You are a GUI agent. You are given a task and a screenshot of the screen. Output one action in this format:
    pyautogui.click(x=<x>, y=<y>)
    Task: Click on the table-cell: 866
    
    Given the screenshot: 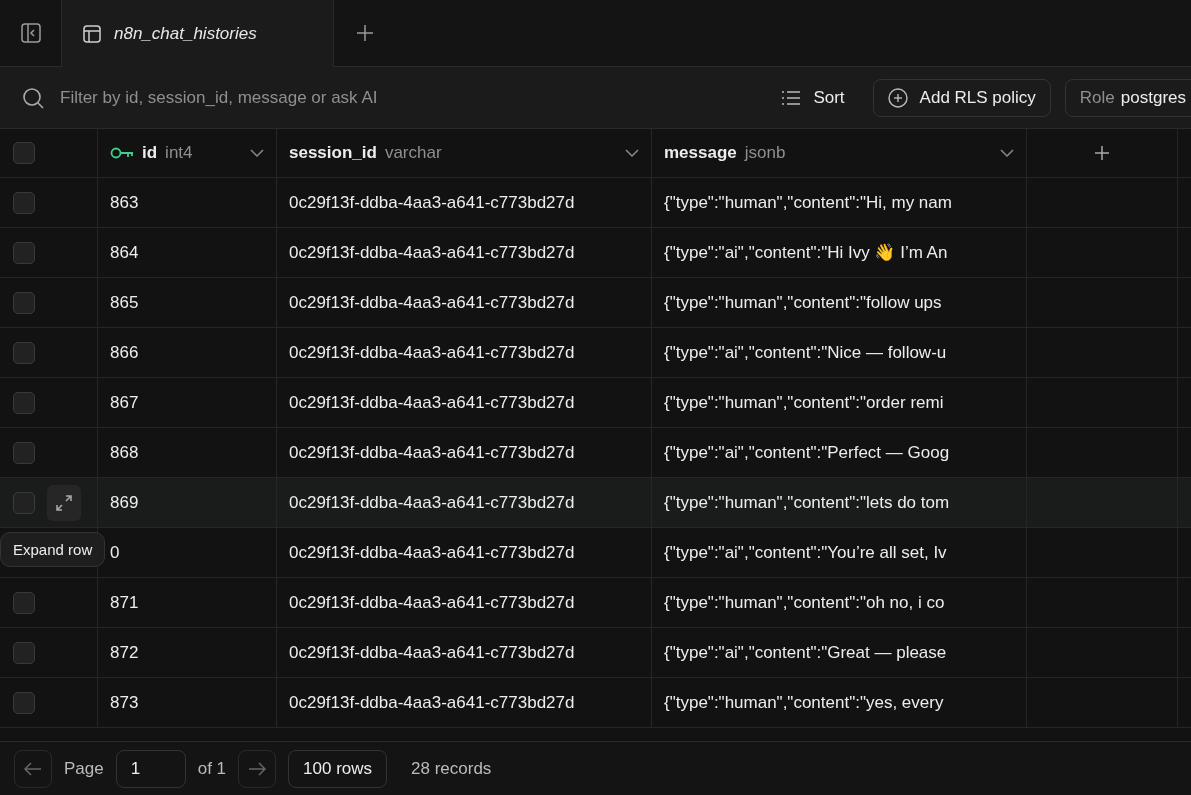 What is the action you would take?
    pyautogui.click(x=187, y=352)
    